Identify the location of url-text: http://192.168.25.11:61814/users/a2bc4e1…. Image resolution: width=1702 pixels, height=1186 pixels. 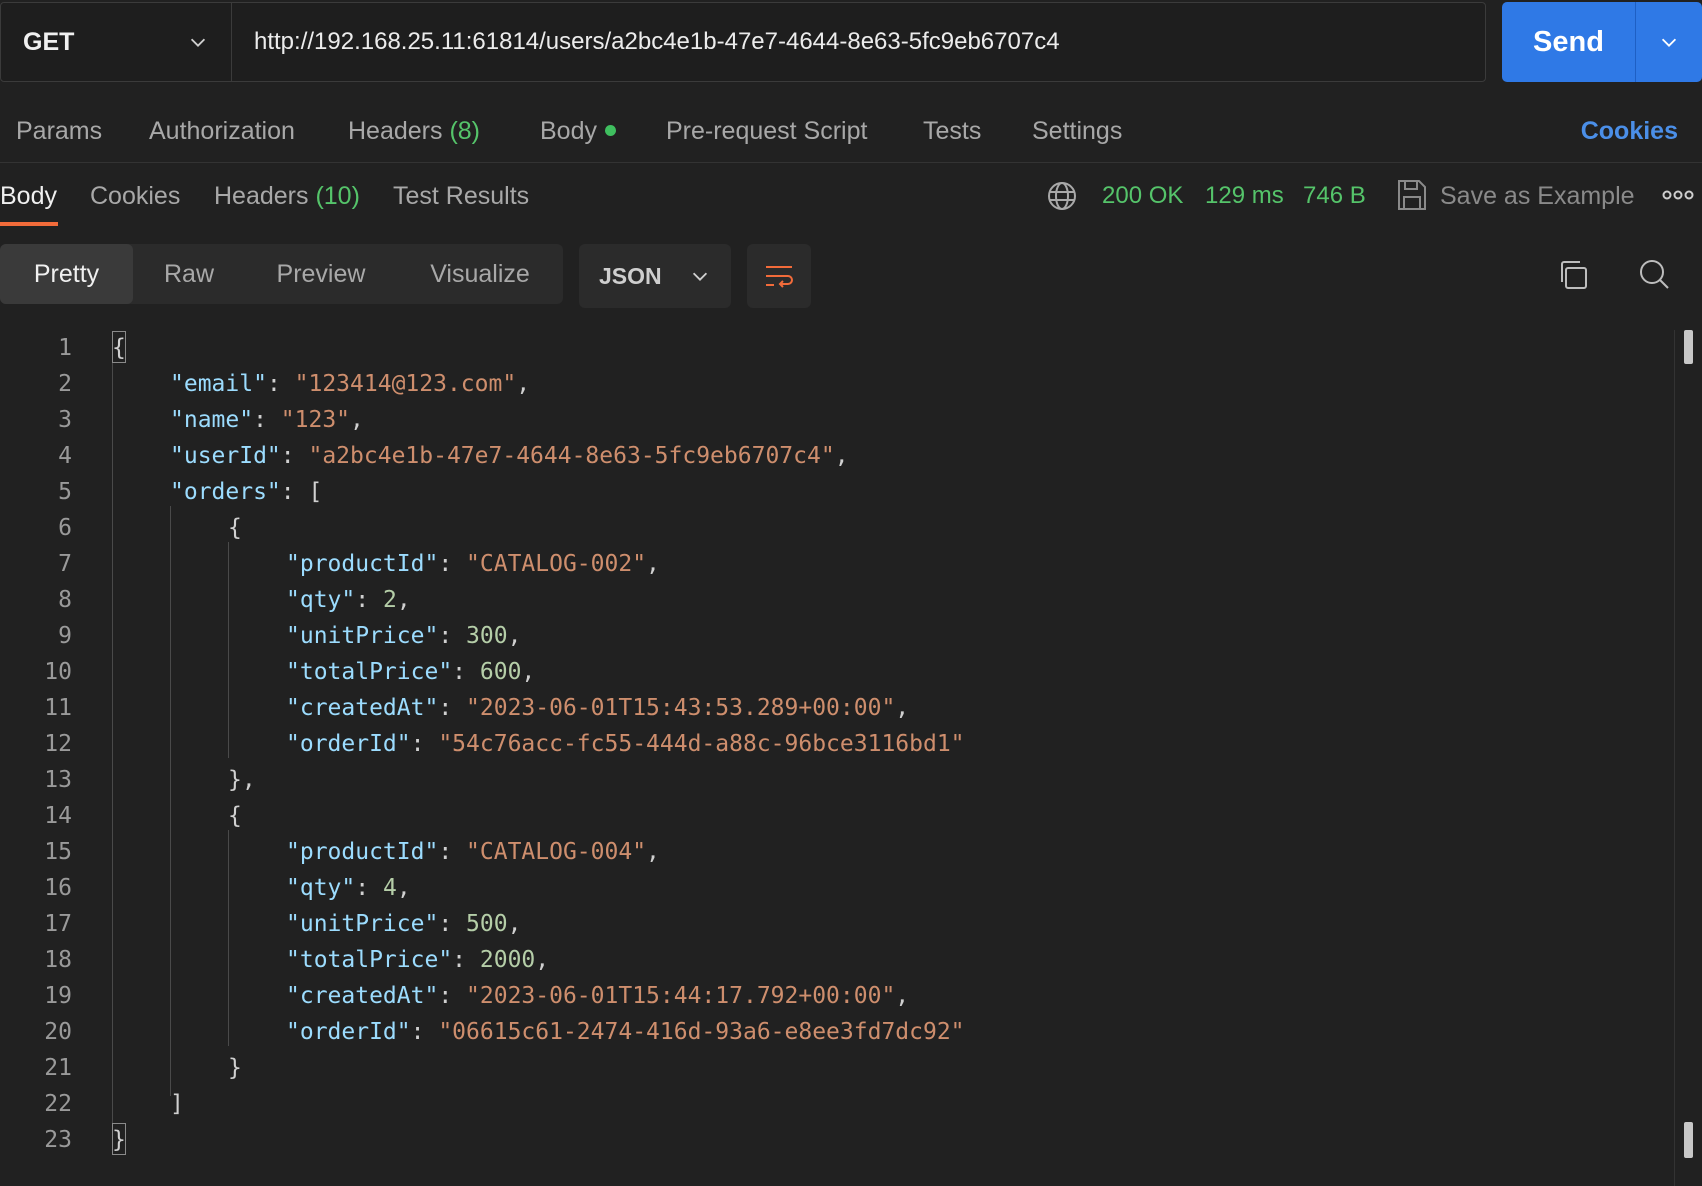
(657, 41).